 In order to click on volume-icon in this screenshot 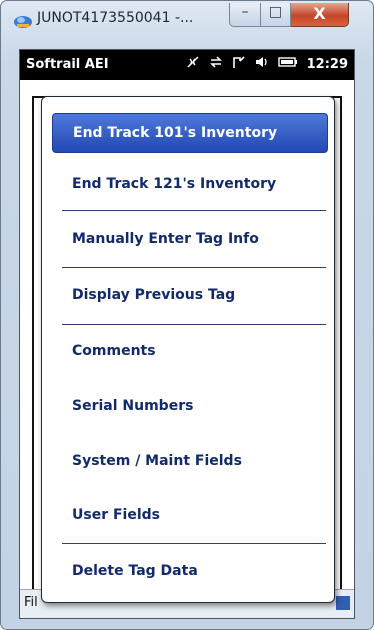, I will do `click(262, 64)`.